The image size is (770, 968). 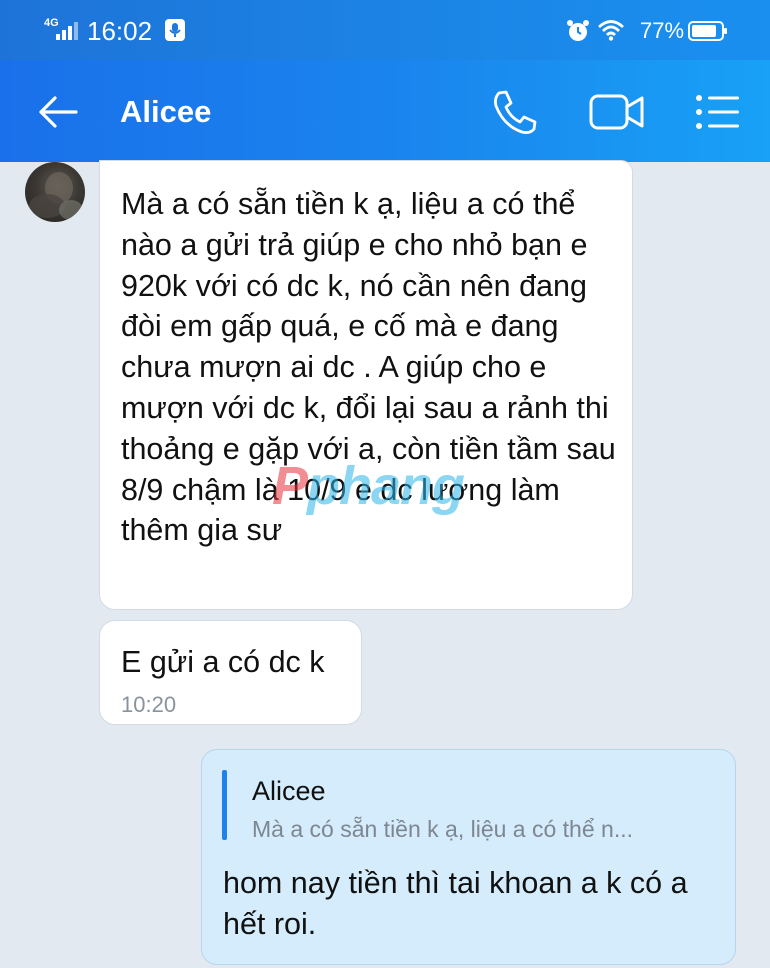 What do you see at coordinates (165, 112) in the screenshot?
I see `contact-name: Alicee` at bounding box center [165, 112].